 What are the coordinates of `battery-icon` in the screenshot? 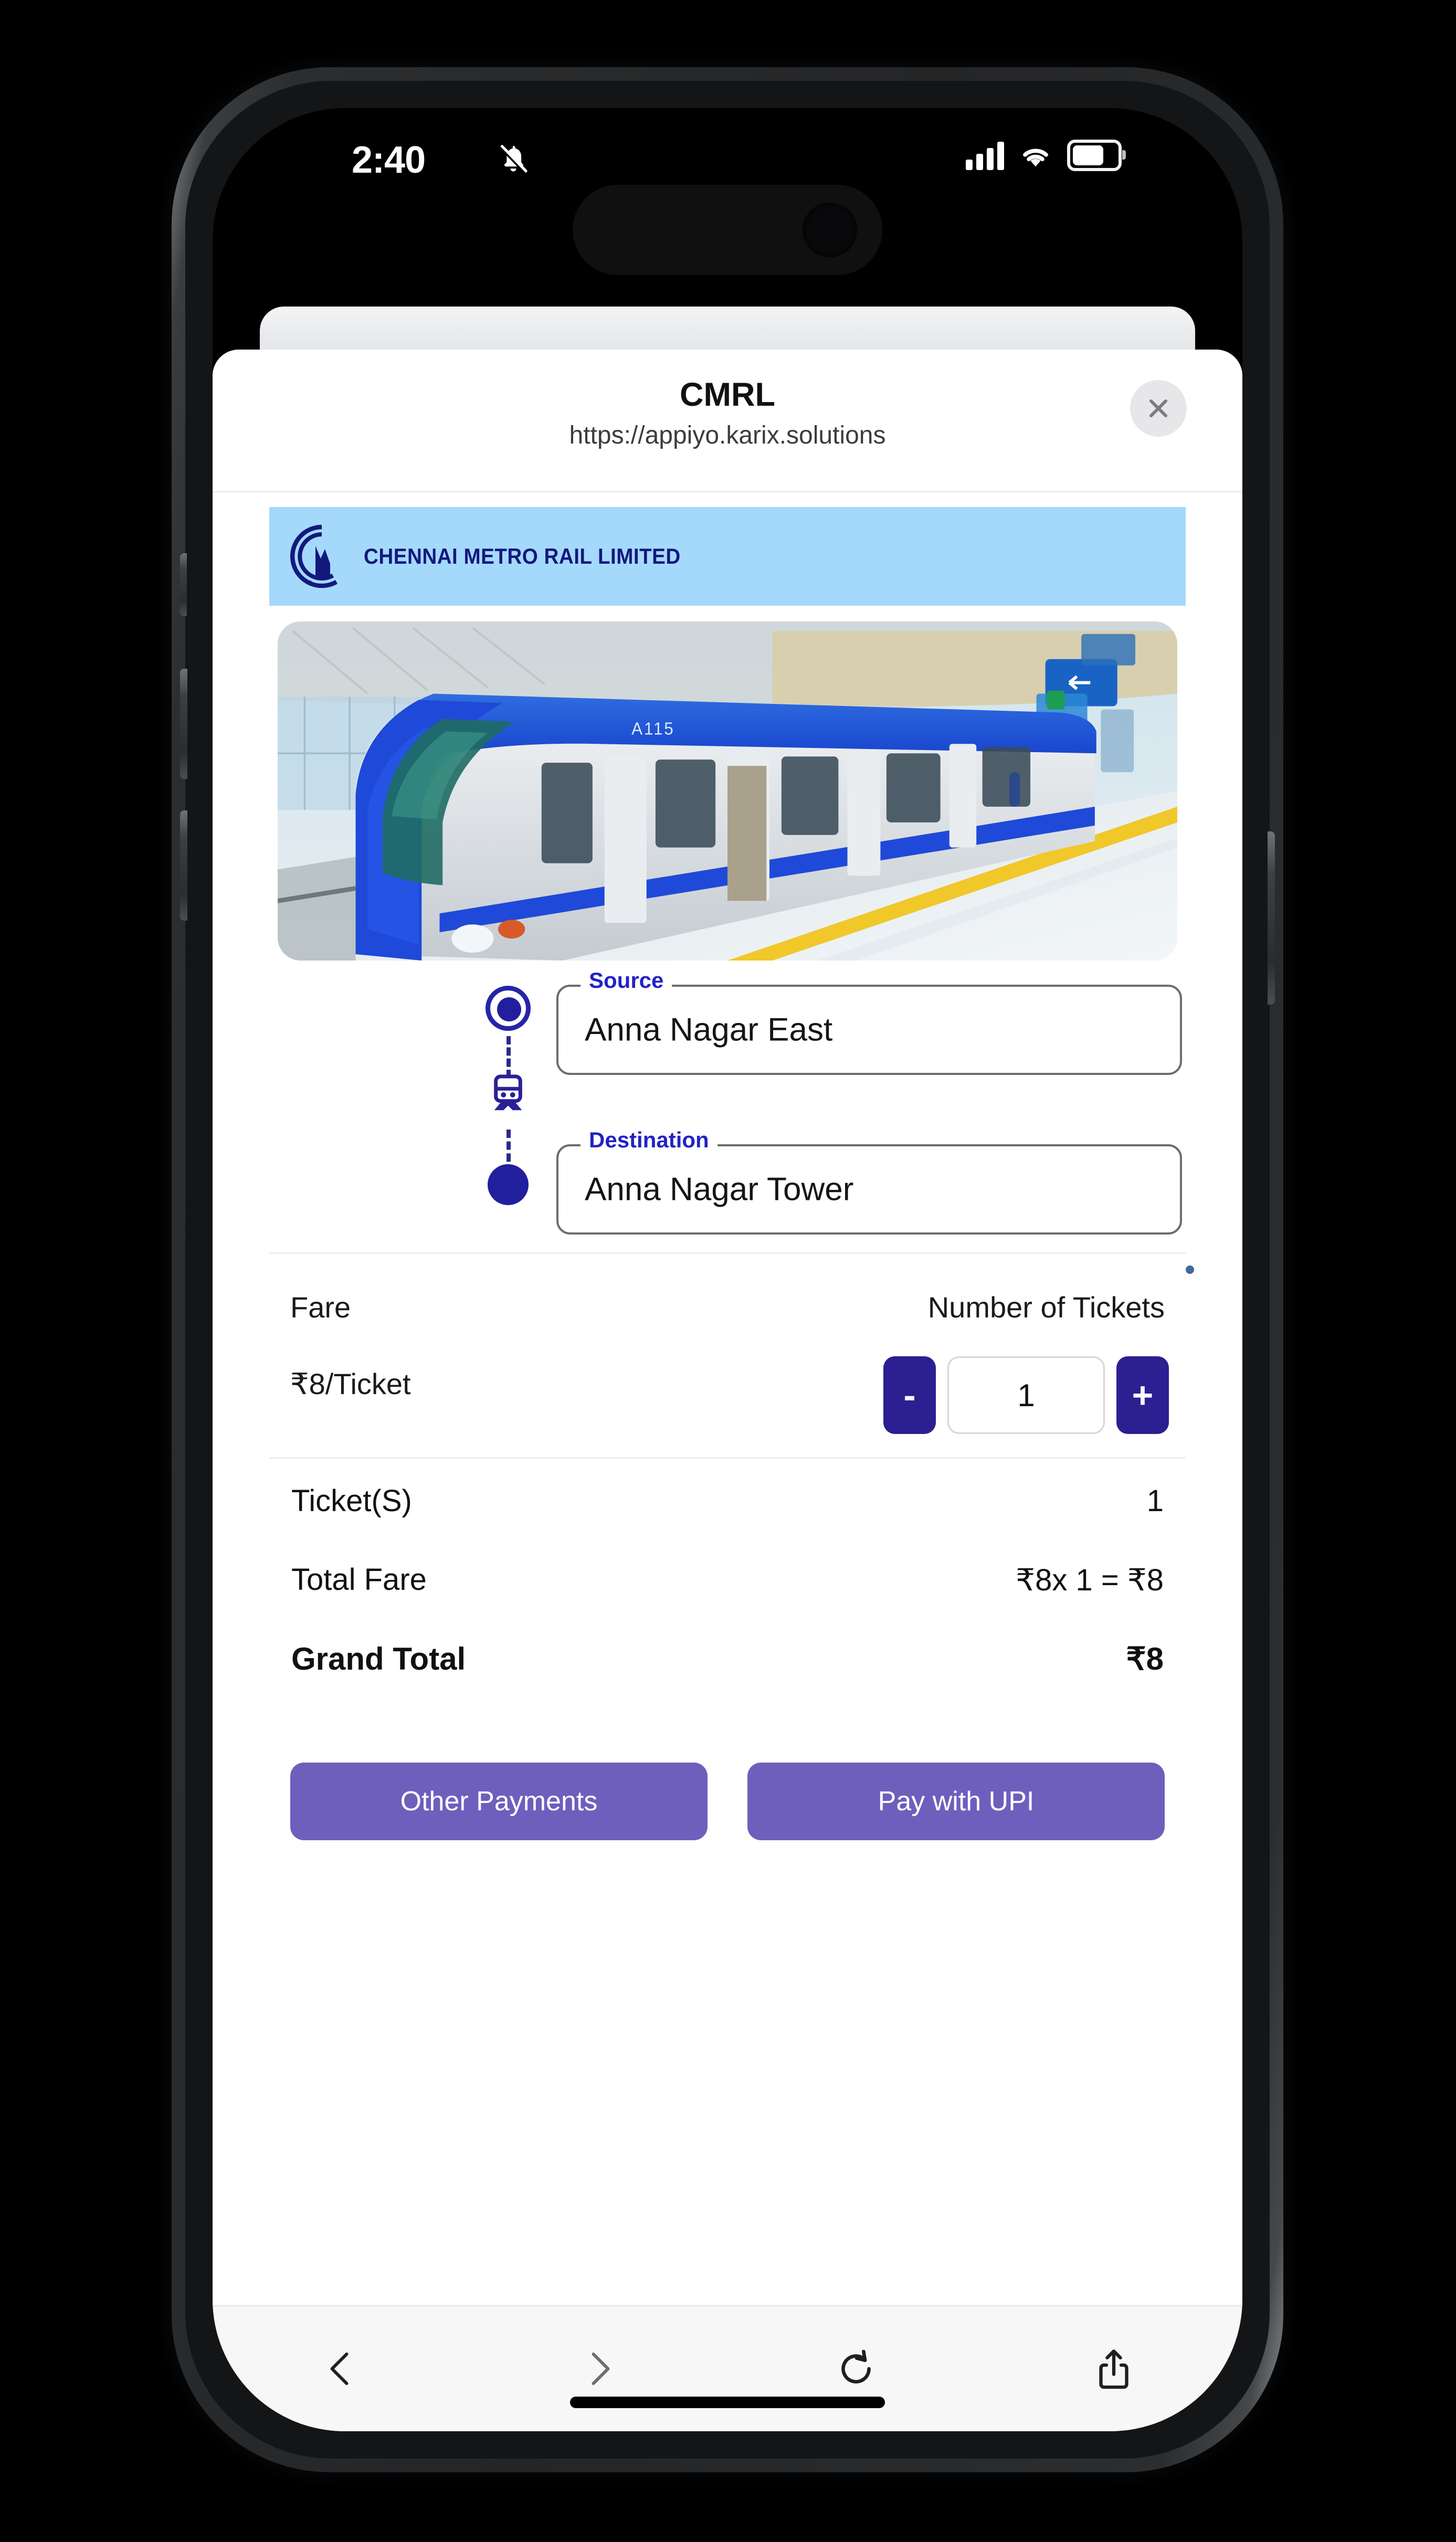 It's located at (1096, 155).